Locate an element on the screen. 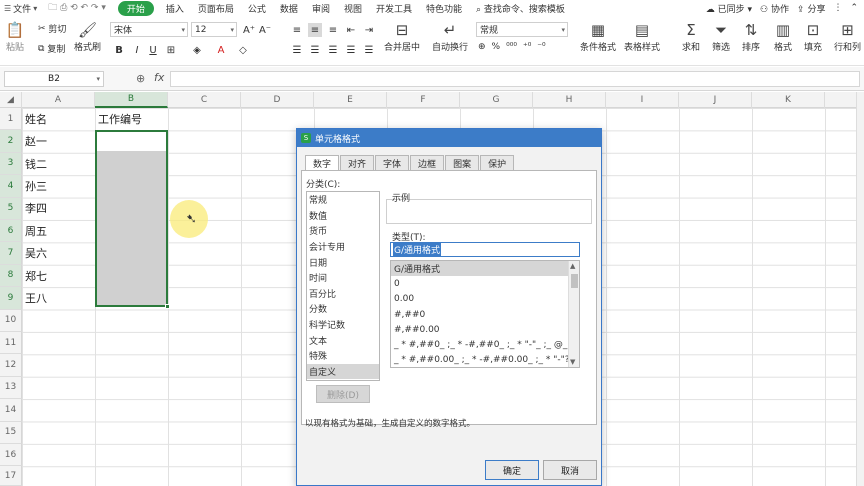  cell-a5: 李四 is located at coordinates (34, 208).